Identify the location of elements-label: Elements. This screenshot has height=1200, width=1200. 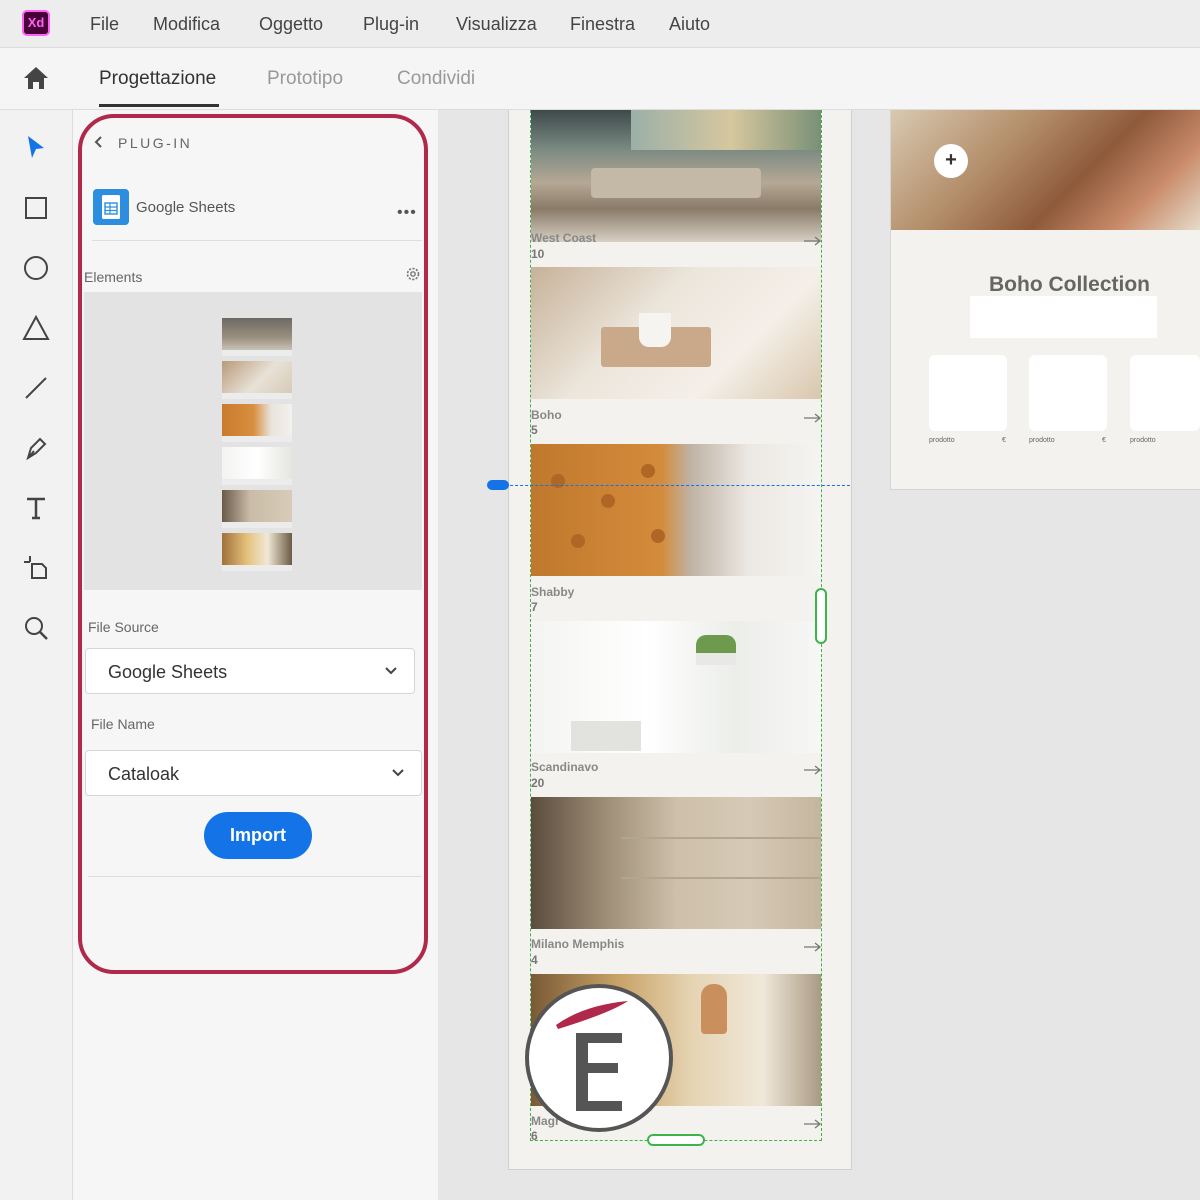
(113, 277).